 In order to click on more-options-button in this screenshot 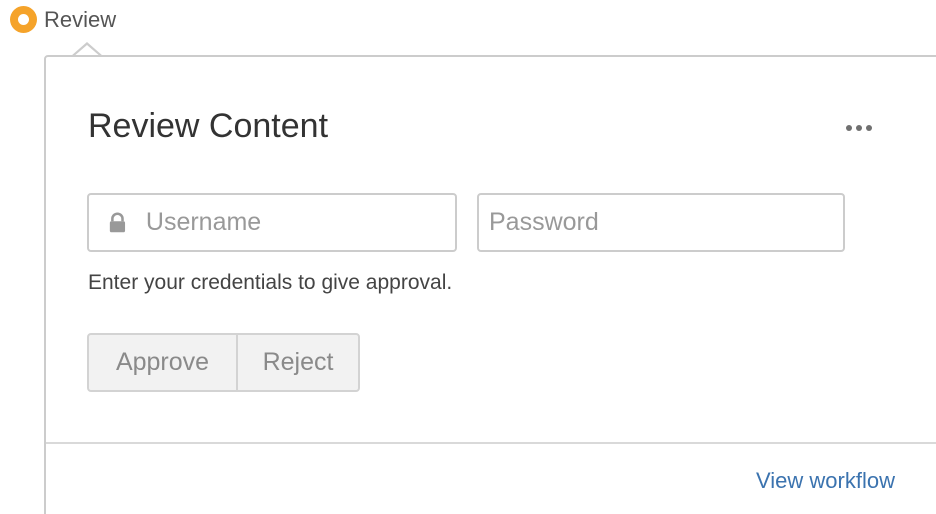, I will do `click(859, 128)`.